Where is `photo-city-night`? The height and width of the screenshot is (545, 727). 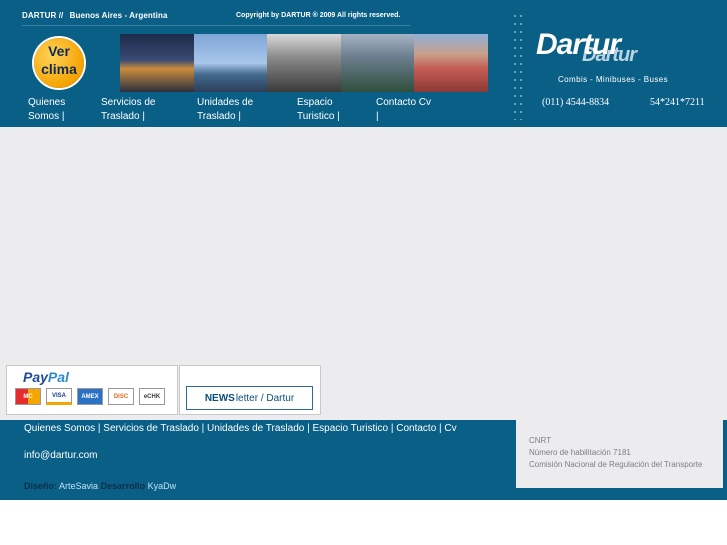 photo-city-night is located at coordinates (157, 63).